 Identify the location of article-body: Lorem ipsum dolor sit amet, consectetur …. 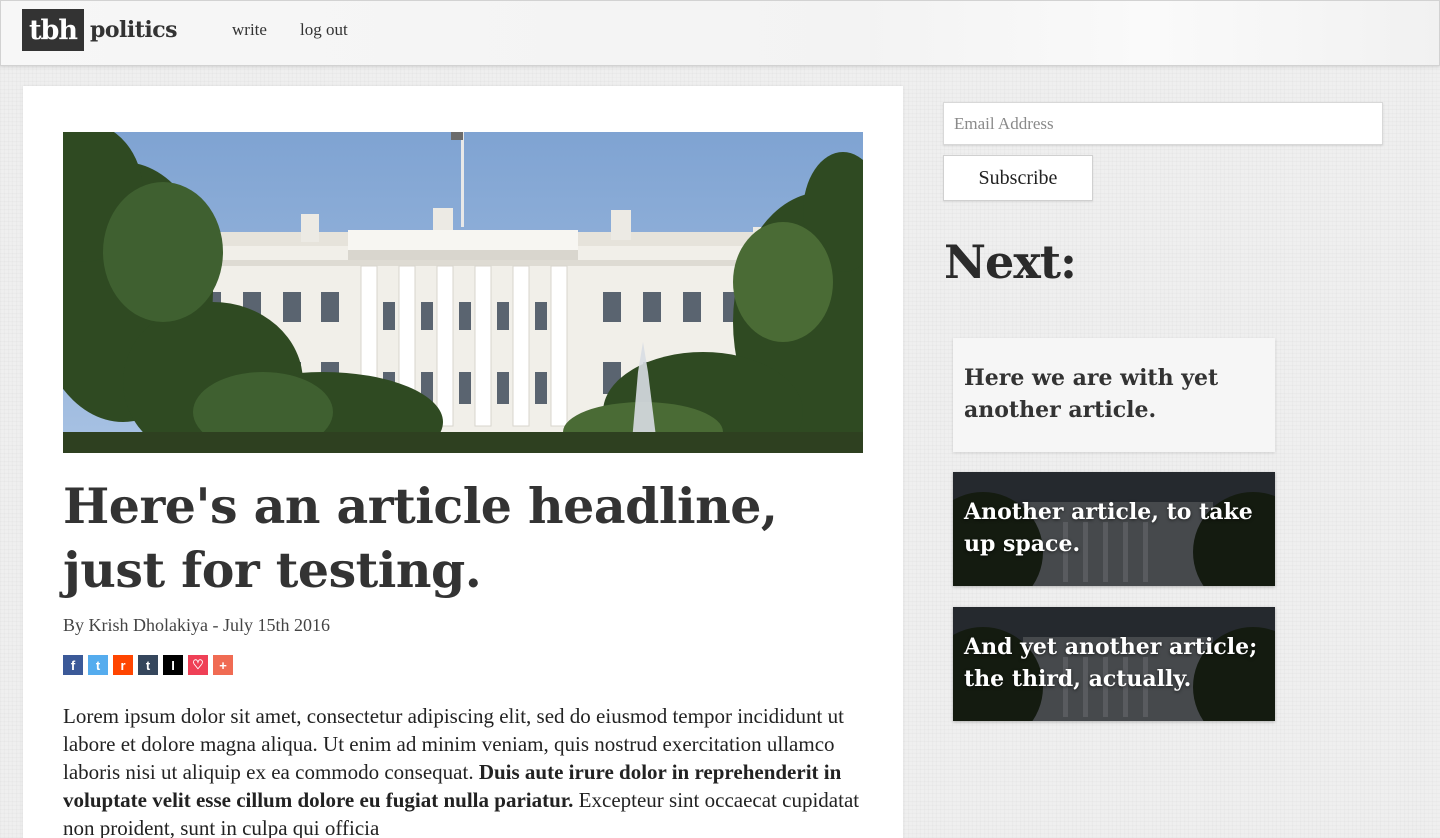
(463, 770).